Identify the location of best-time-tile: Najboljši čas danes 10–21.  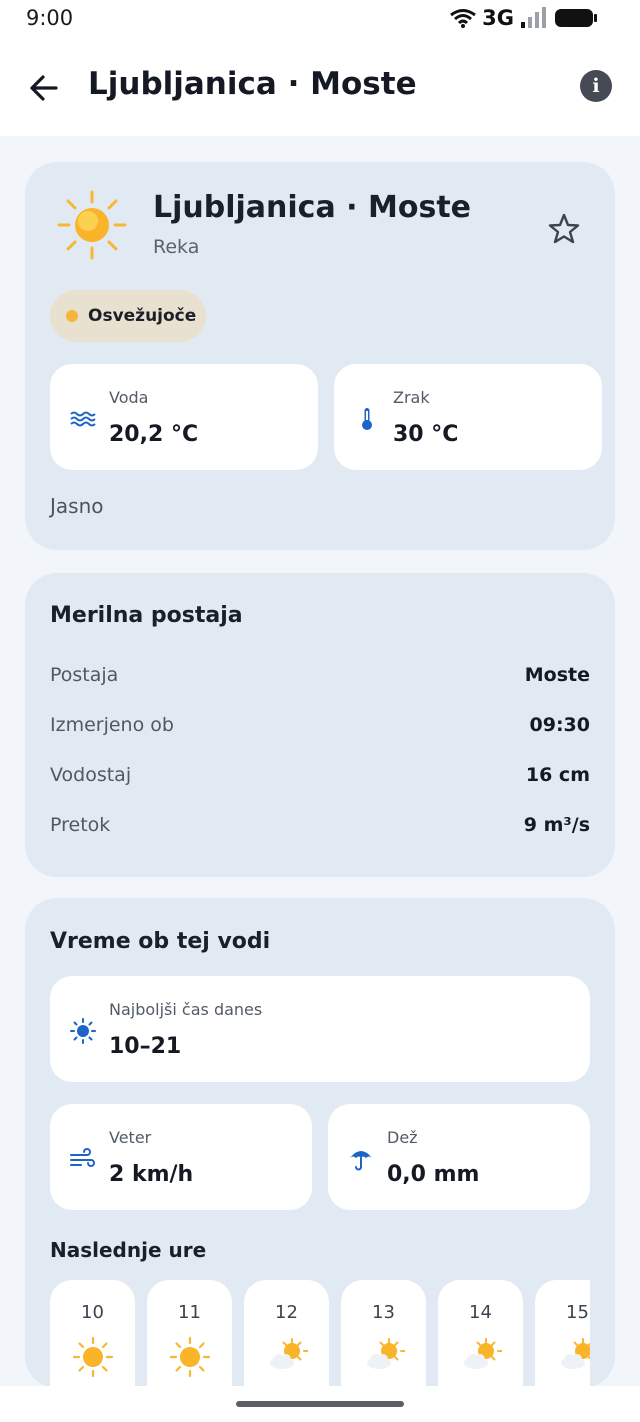
(320, 1029).